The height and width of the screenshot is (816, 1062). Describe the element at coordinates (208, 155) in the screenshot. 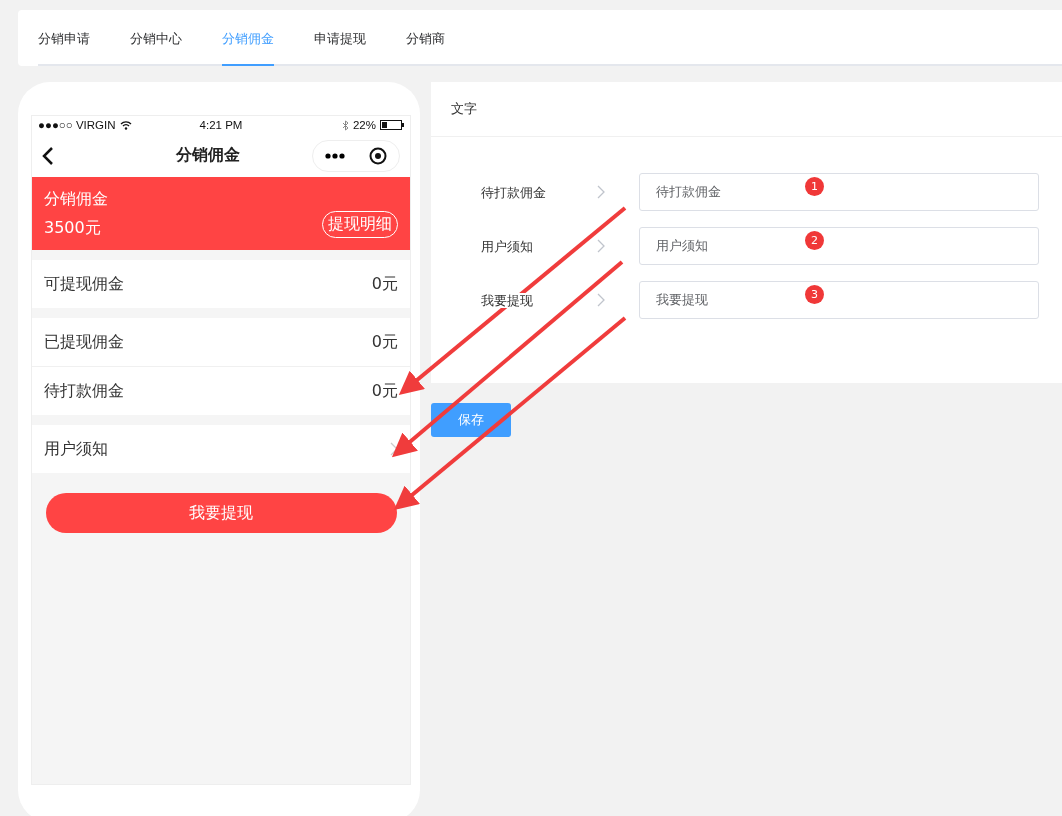

I see `nav-title: 分销佣金` at that location.